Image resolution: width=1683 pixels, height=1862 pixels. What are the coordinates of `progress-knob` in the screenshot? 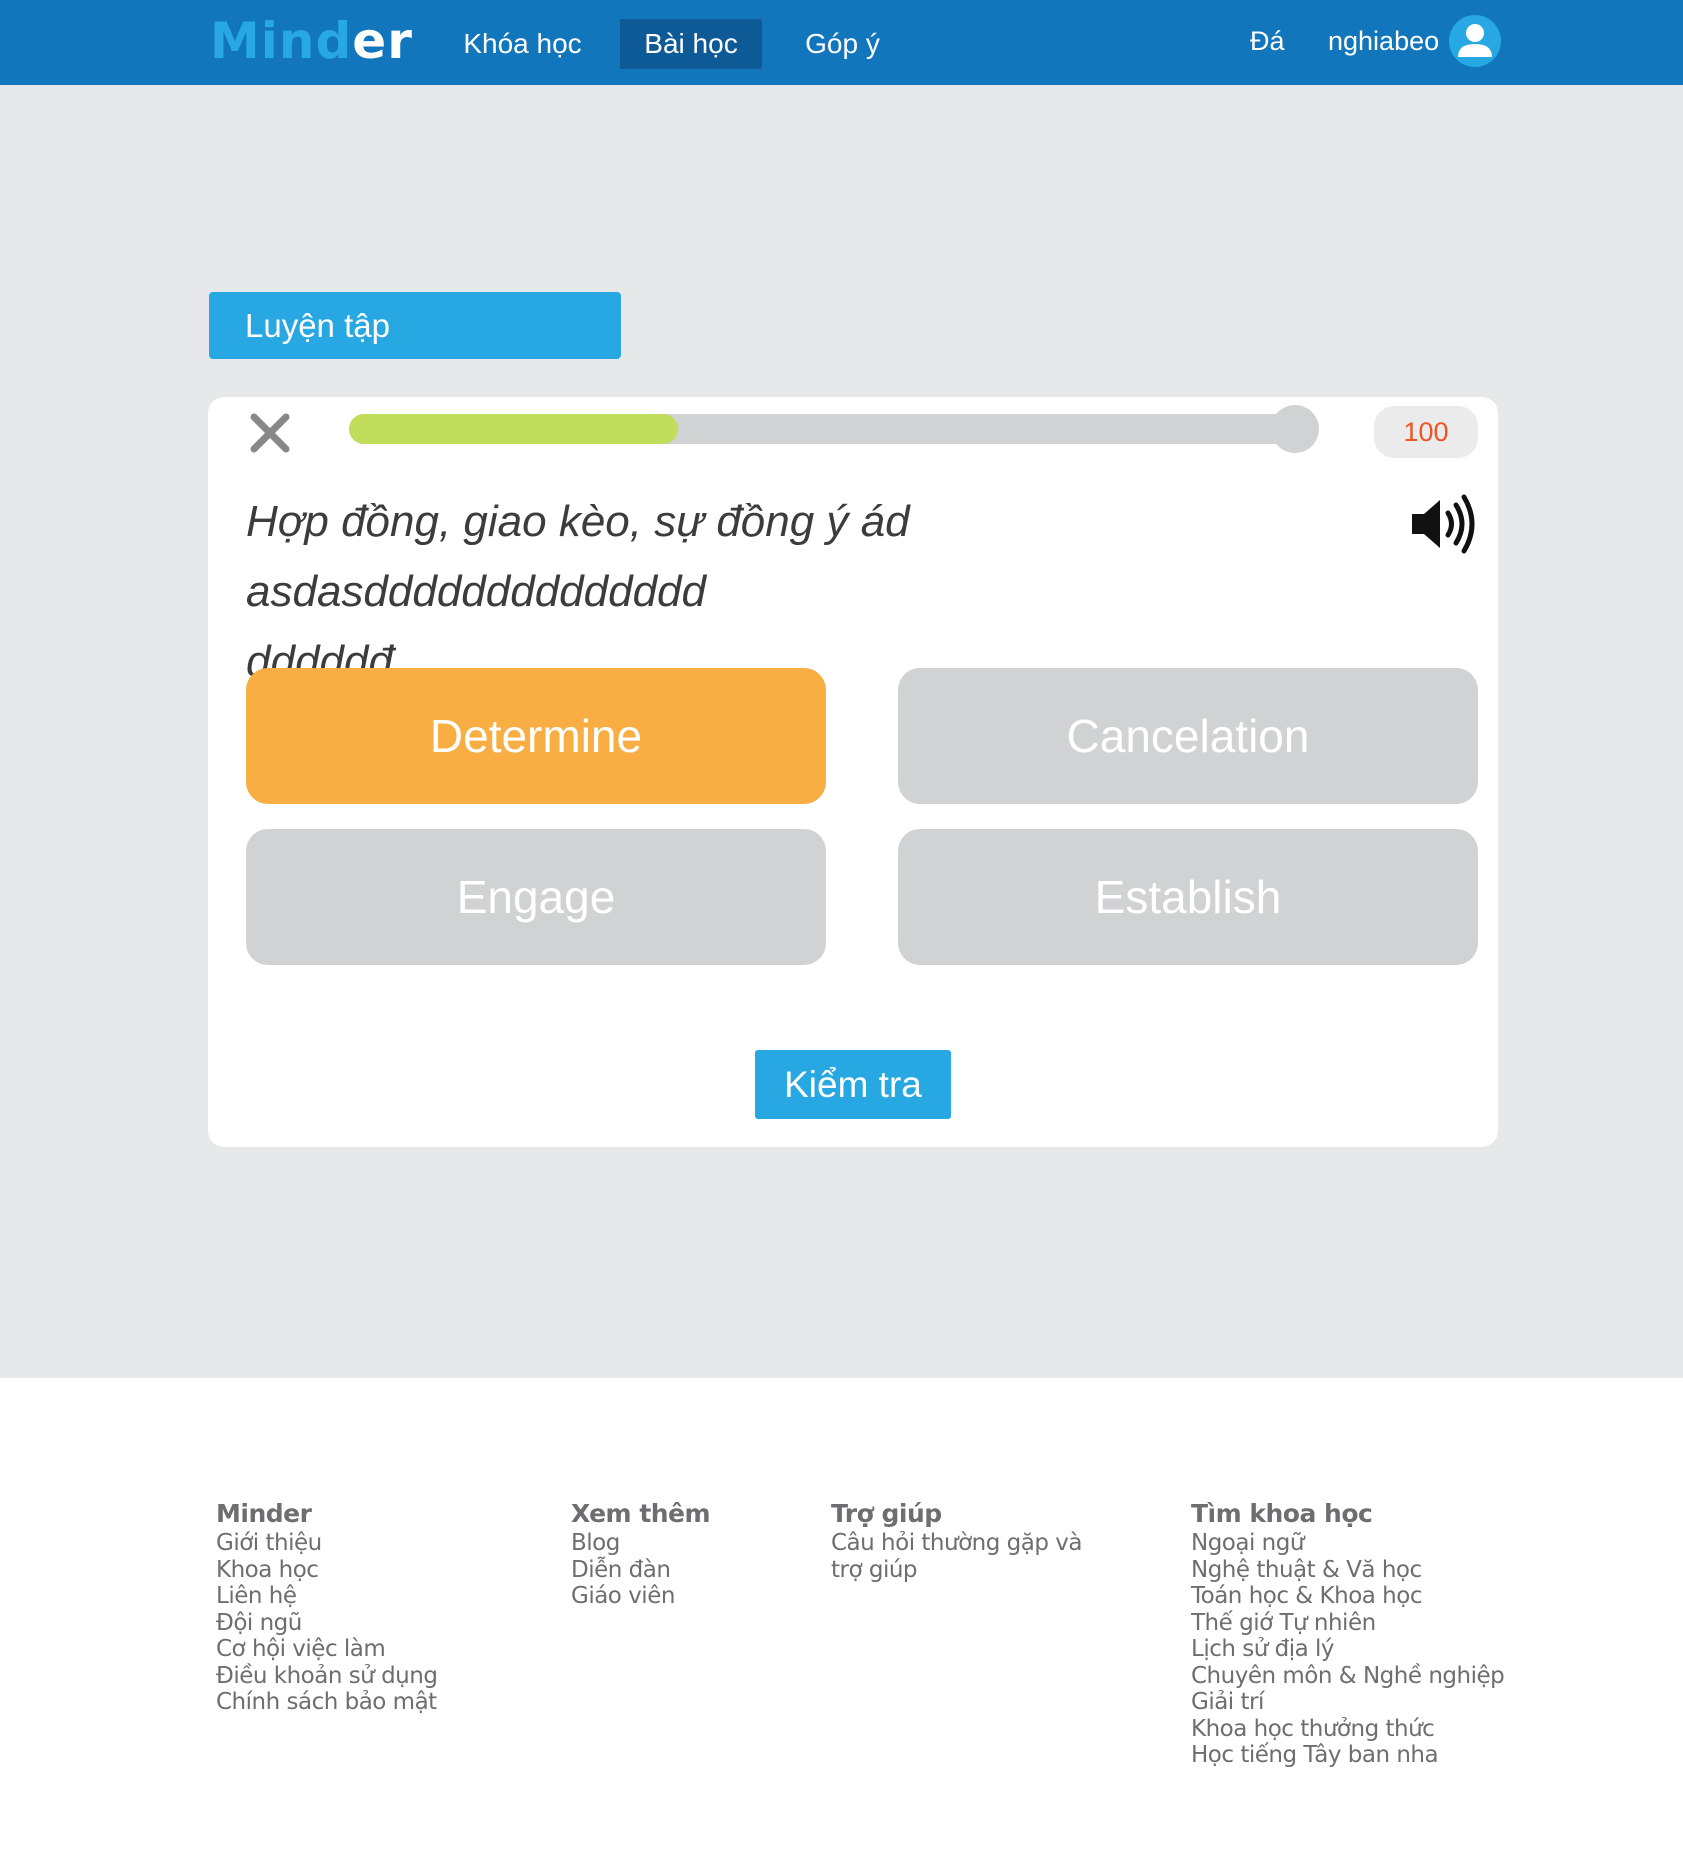 It's located at (1295, 429).